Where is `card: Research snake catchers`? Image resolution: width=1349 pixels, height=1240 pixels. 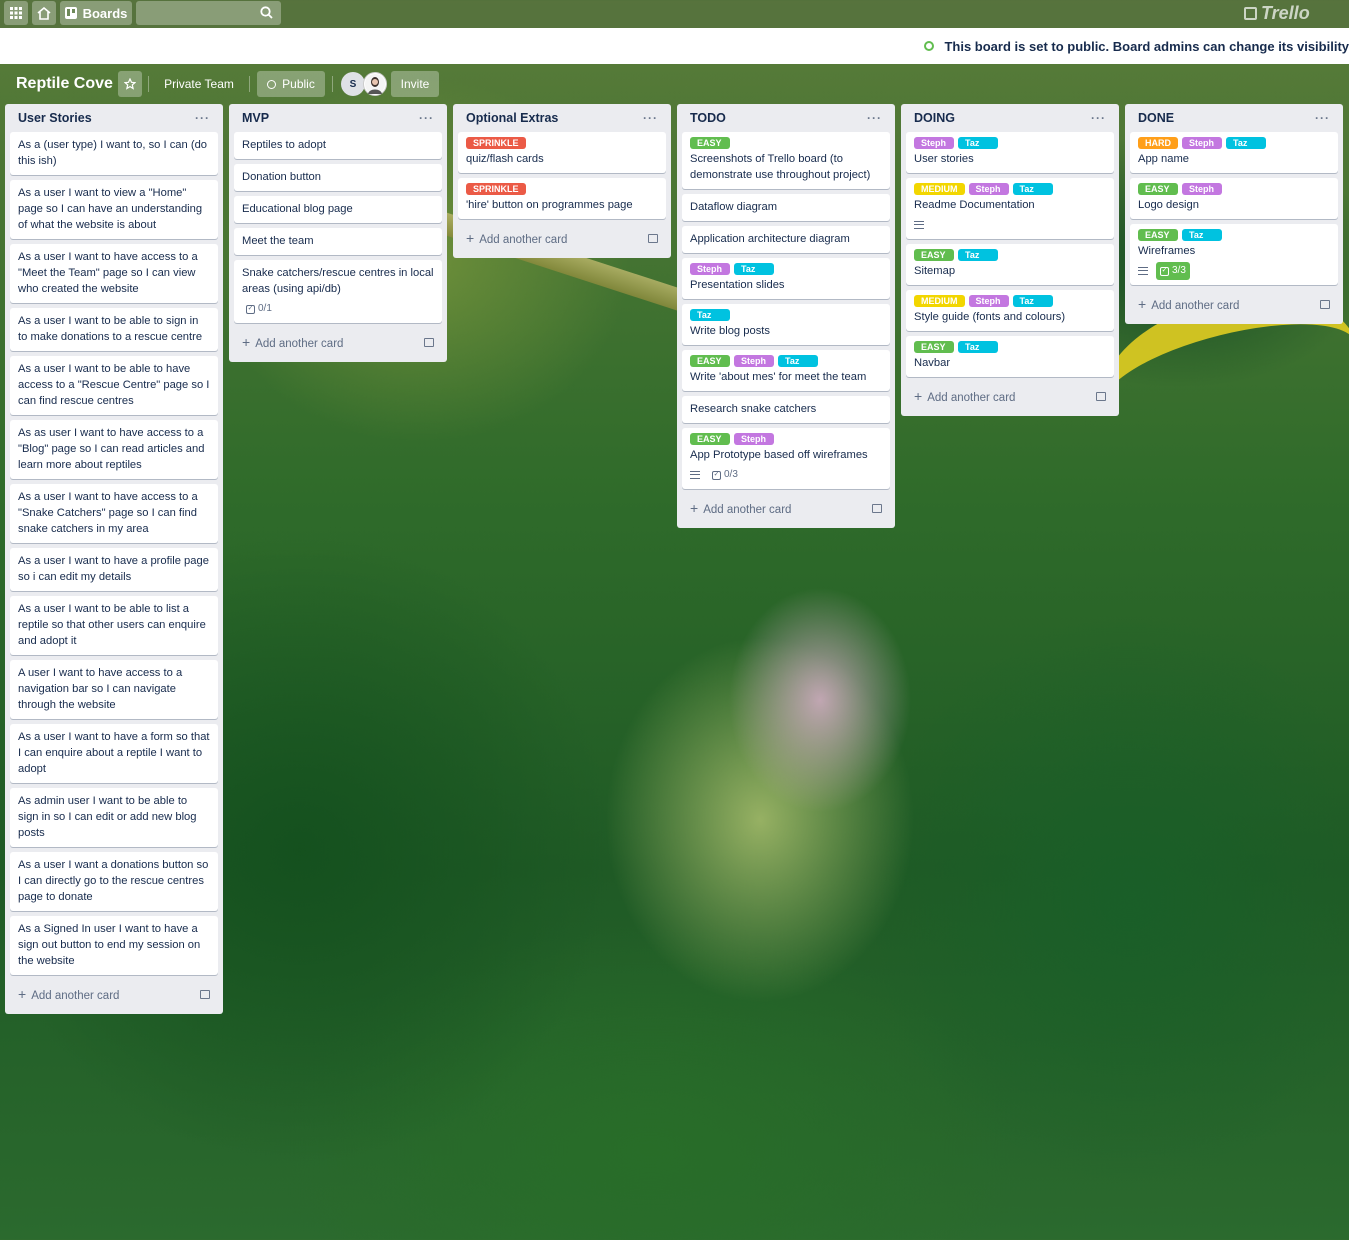 card: Research snake catchers is located at coordinates (786, 409).